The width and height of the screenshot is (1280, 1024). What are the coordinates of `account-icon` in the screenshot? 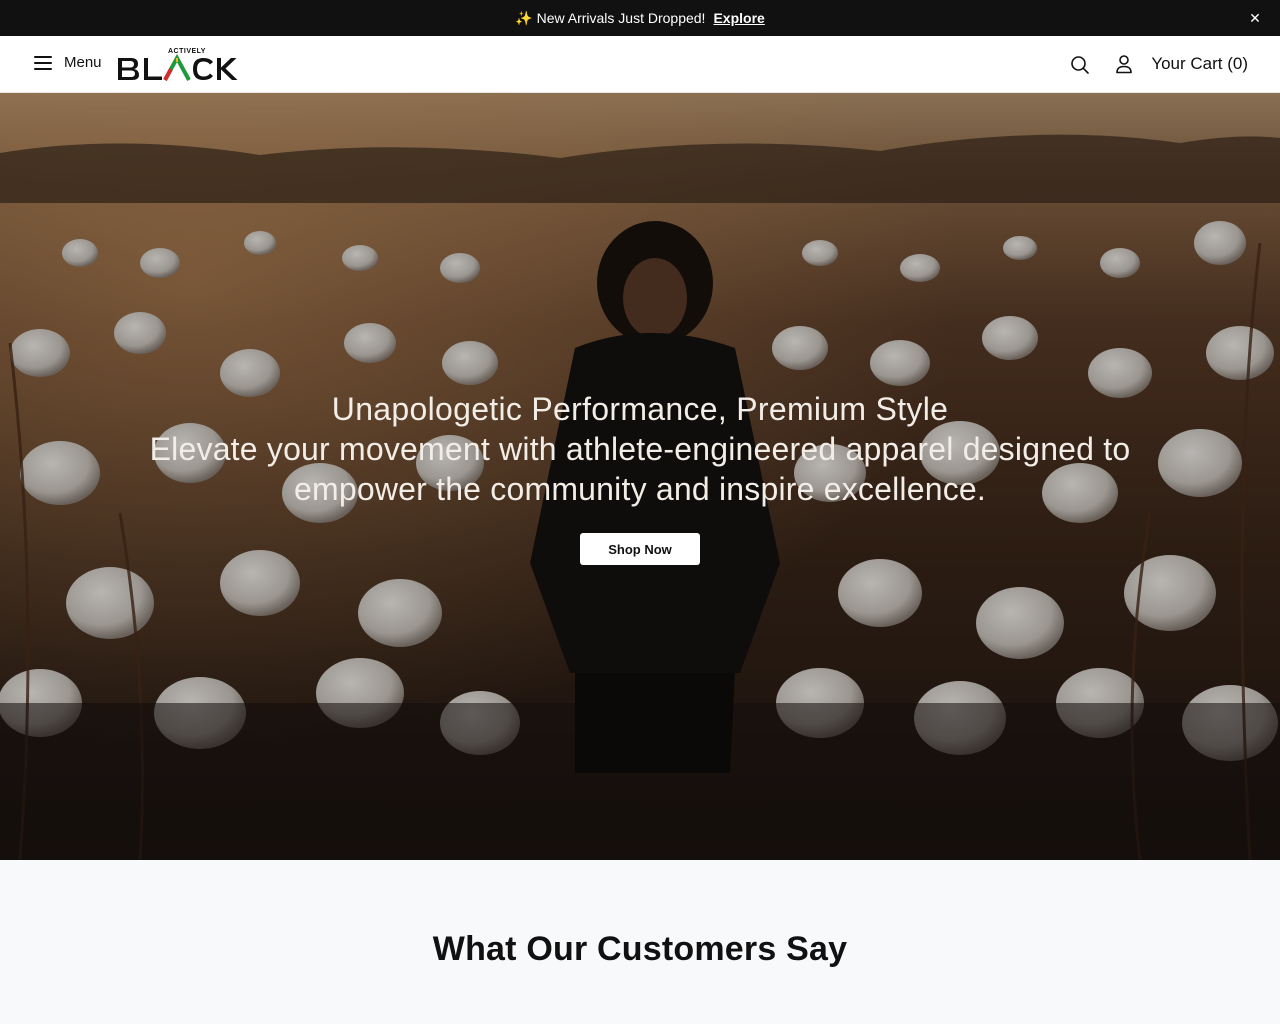 It's located at (1124, 64).